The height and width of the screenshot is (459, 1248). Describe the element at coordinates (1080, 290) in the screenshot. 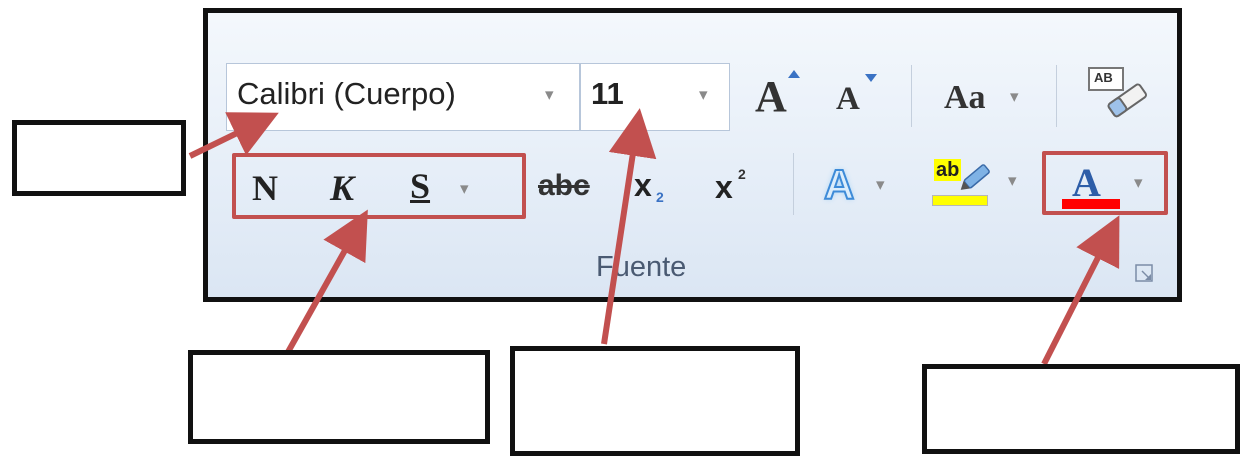

I see `arrow-to-font-color` at that location.